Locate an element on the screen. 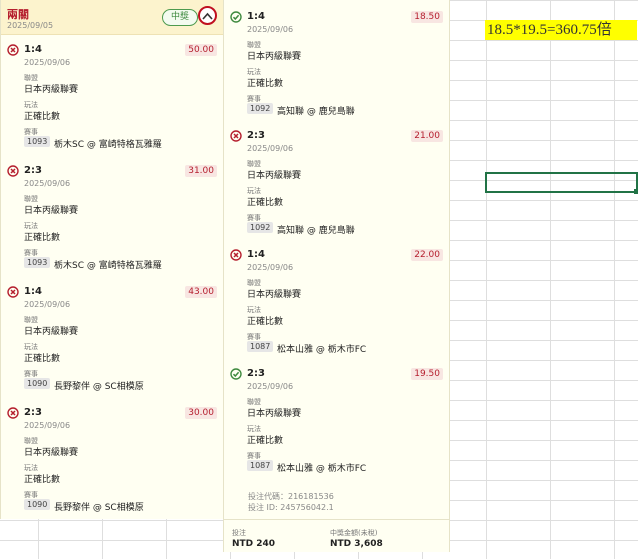 This screenshot has height=559, width=638. chevron-up-icon is located at coordinates (207, 16).